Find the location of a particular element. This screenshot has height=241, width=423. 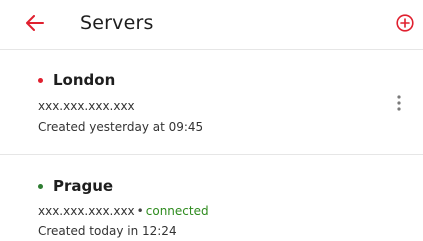

server-name: London is located at coordinates (84, 80).